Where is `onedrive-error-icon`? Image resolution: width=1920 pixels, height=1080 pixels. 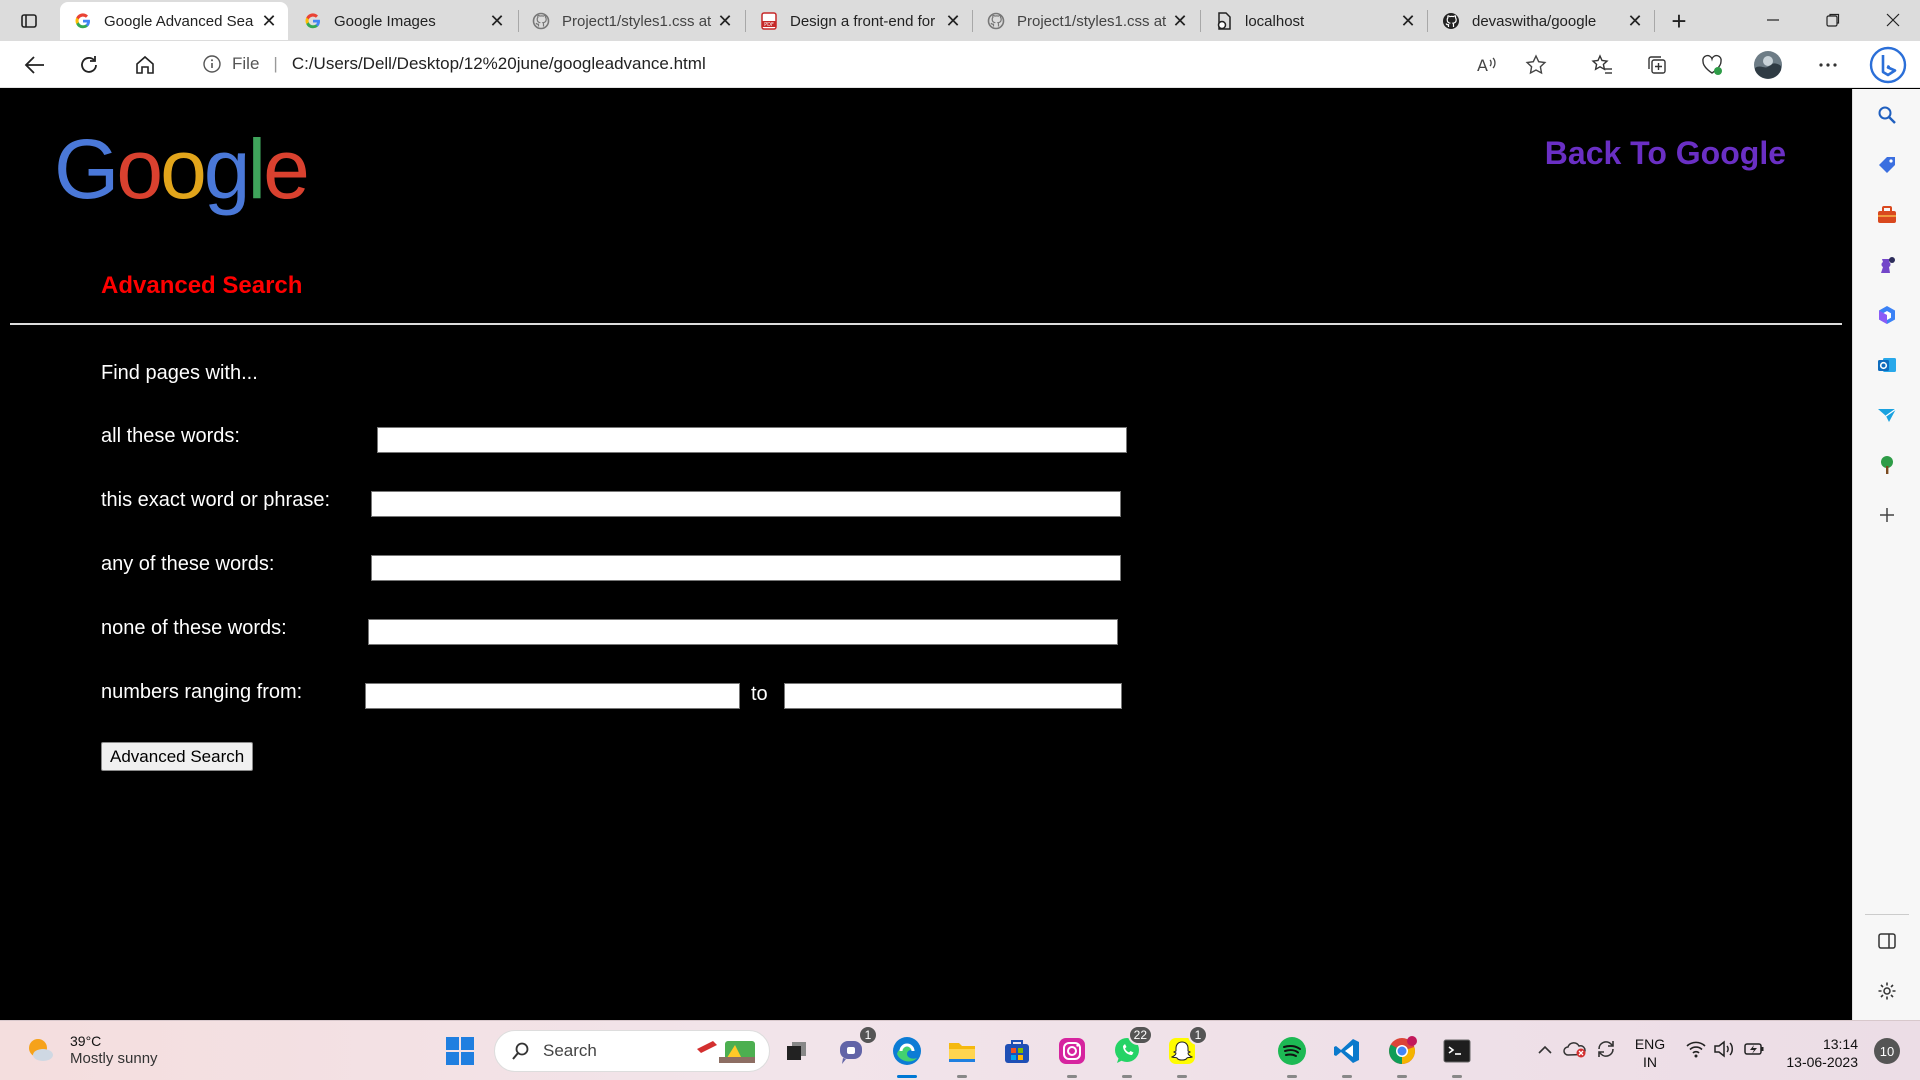
onedrive-error-icon is located at coordinates (1575, 1049).